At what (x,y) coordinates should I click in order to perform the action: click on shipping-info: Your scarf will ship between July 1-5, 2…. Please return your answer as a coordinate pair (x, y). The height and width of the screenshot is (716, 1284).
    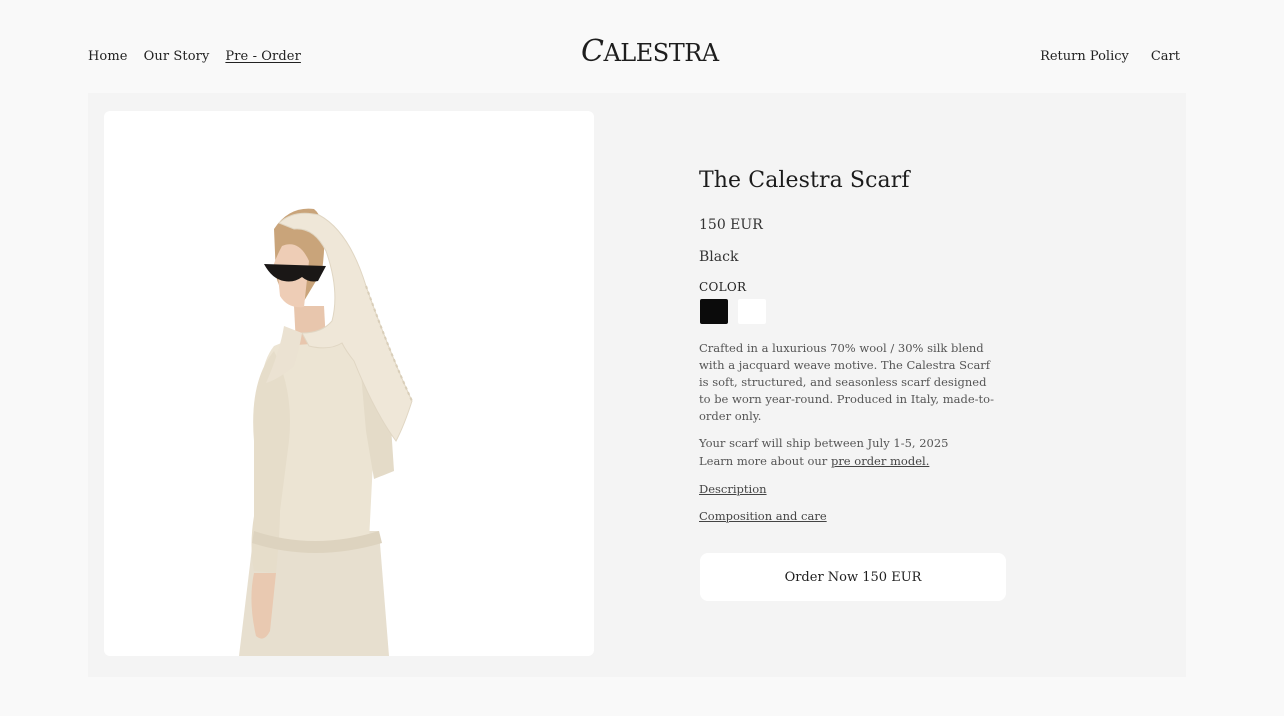
    Looking at the image, I should click on (854, 452).